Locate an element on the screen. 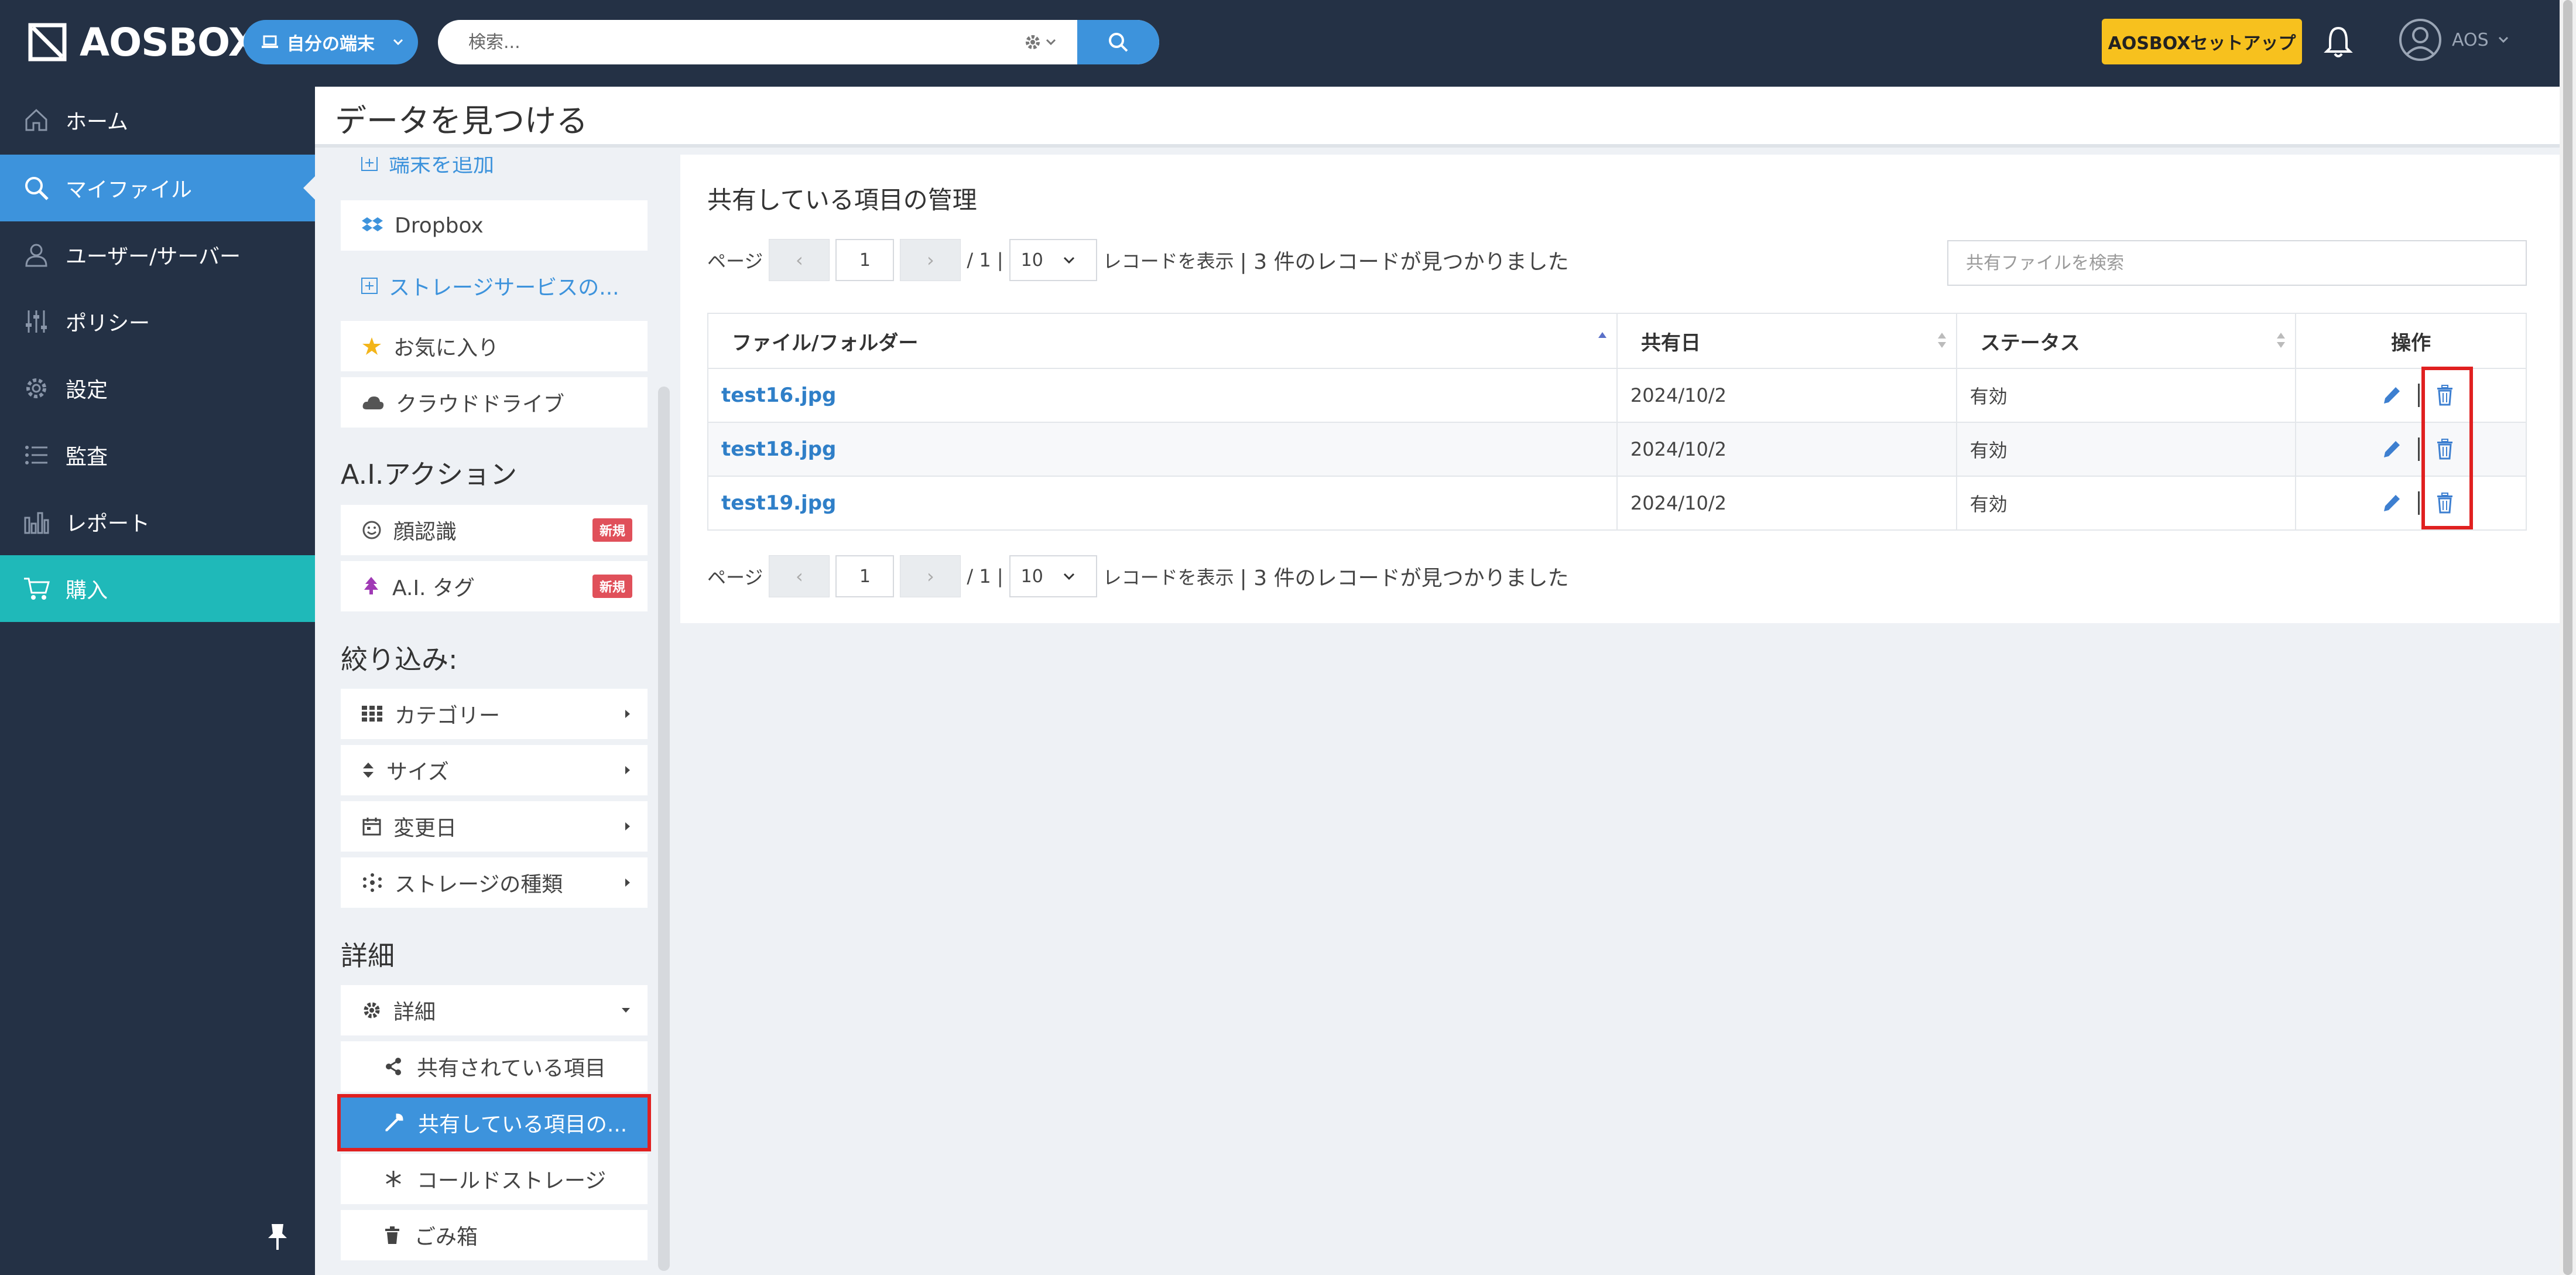 The height and width of the screenshot is (1275, 2576). filter-label: 顔認識 is located at coordinates (425, 532).